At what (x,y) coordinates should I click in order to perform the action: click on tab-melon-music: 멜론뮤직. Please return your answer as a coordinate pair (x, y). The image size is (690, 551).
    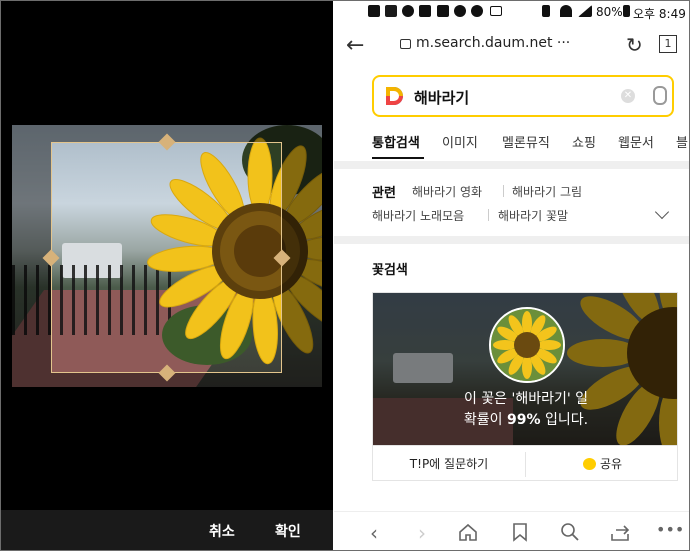
    Looking at the image, I should click on (526, 141).